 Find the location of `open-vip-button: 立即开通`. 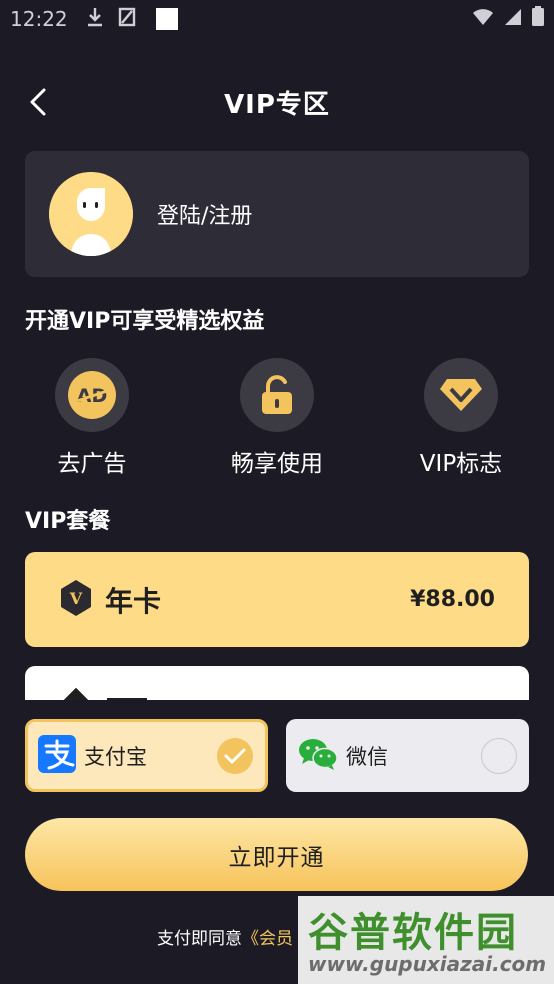

open-vip-button: 立即开通 is located at coordinates (276, 854).